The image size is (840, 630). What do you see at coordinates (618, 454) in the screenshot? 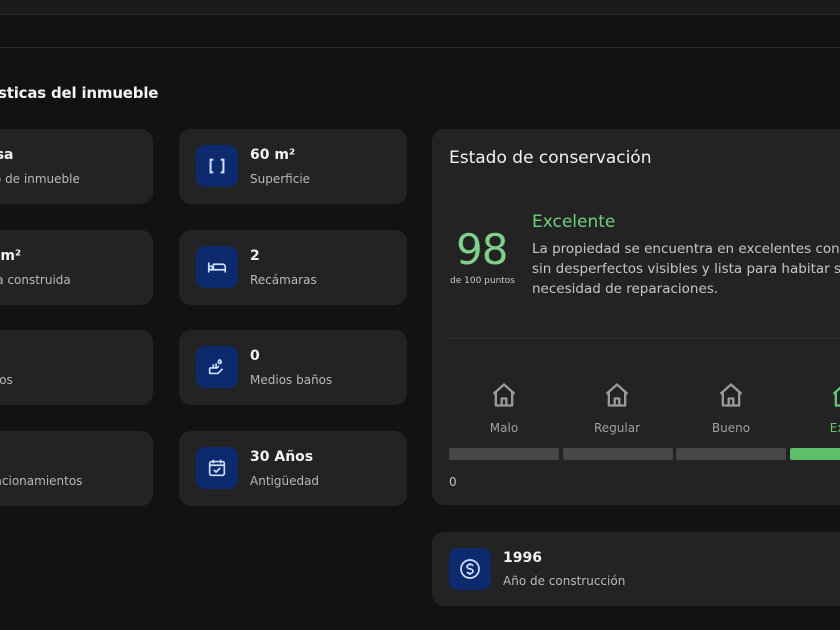
I see `scale-segment-regular` at bounding box center [618, 454].